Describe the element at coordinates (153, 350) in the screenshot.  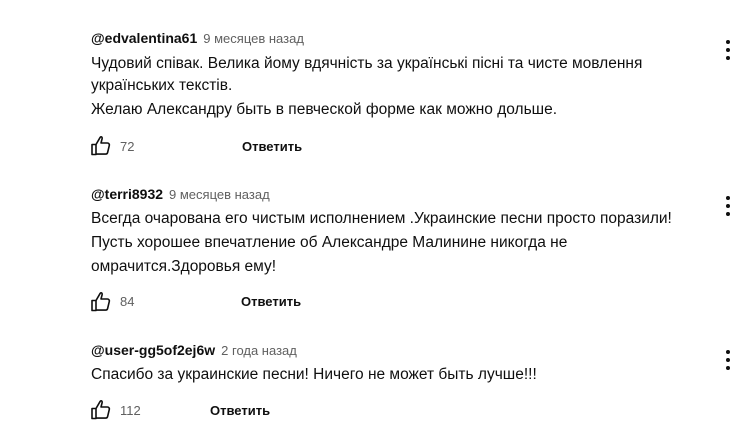
I see `comment-author: @user-gg5of2ej6w` at that location.